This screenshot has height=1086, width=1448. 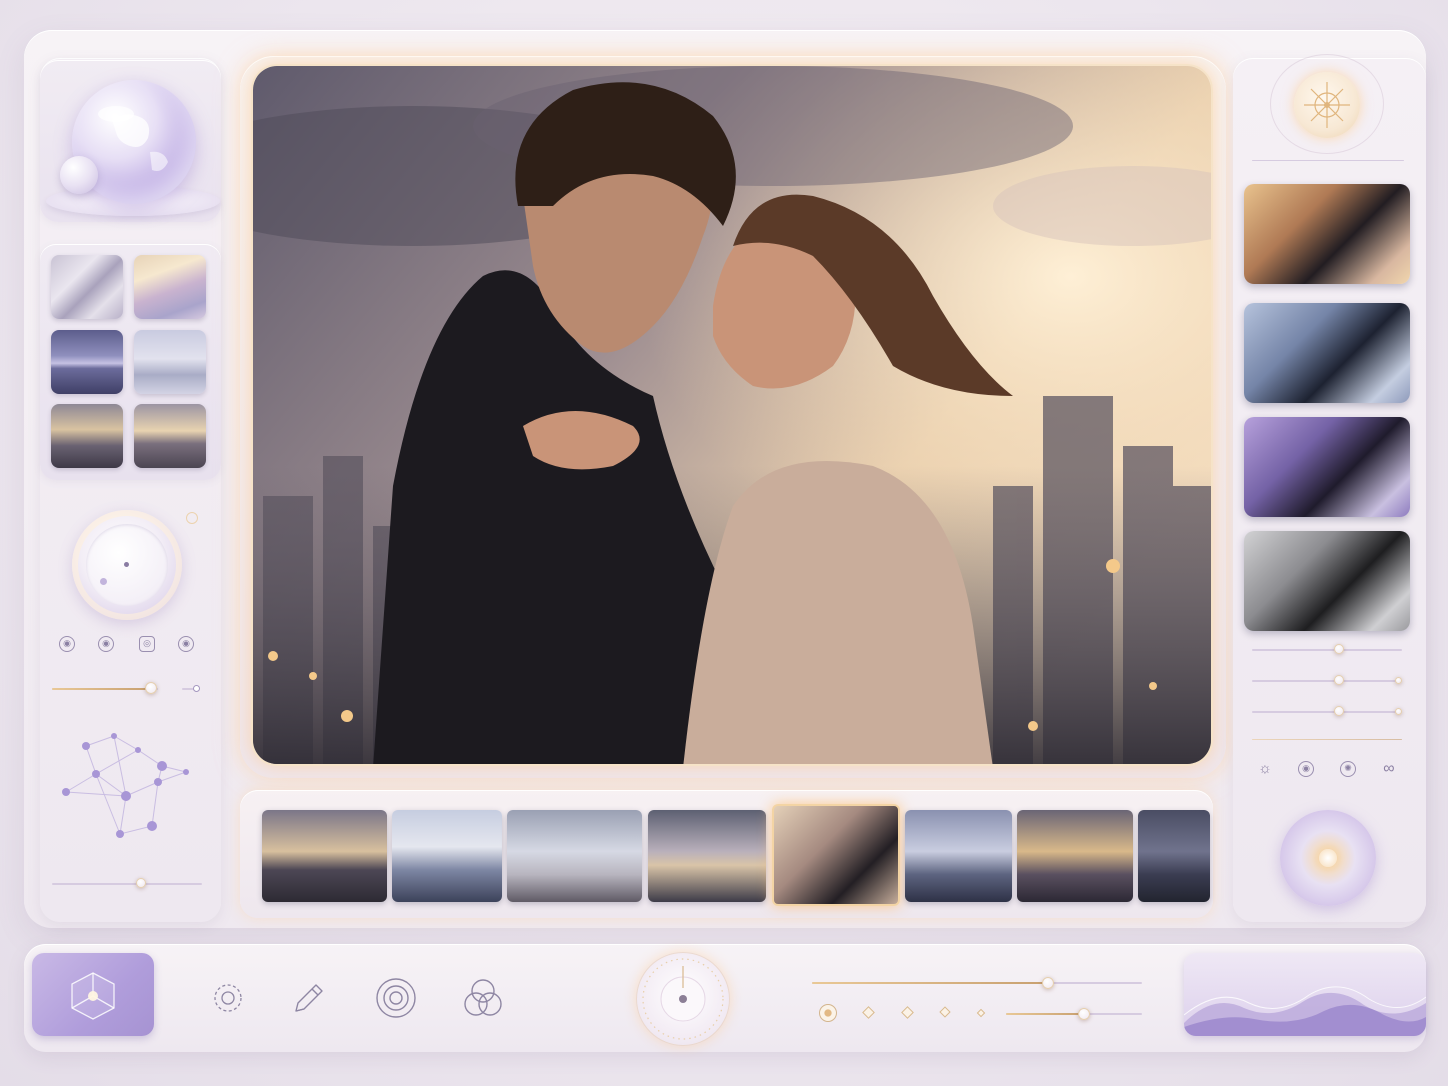 I want to click on left-slider-knob, so click(x=151, y=688).